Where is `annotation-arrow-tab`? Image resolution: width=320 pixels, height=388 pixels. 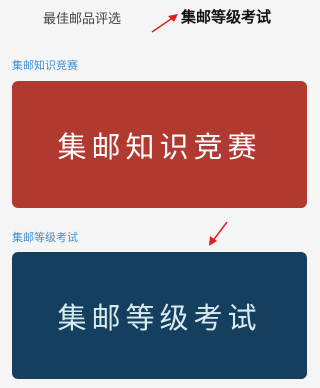 annotation-arrow-tab is located at coordinates (164, 23).